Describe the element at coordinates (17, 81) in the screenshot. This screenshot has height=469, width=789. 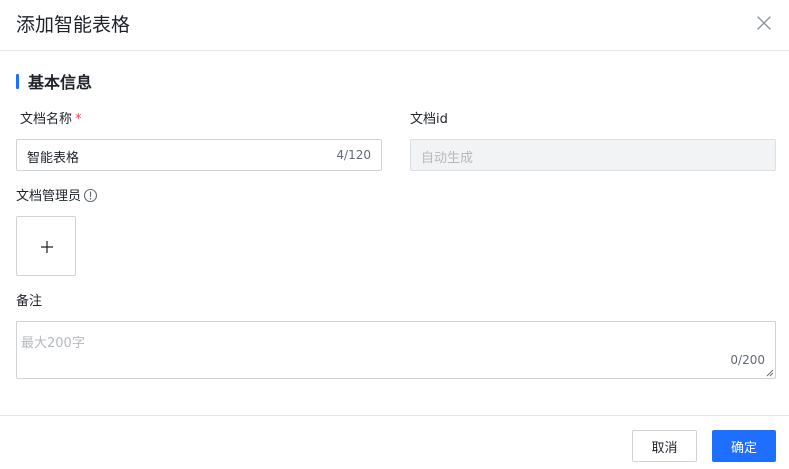
I see `section-accent-bar` at that location.